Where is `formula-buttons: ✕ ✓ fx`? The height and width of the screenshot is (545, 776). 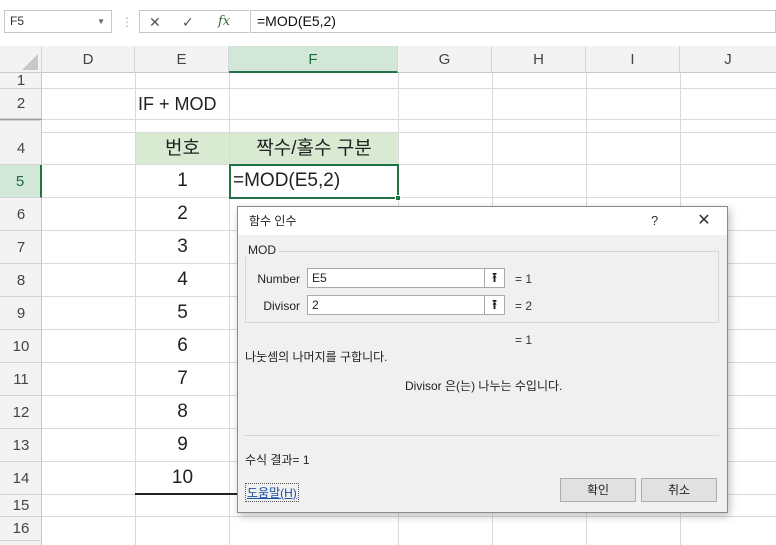
formula-buttons: ✕ ✓ fx is located at coordinates (194, 21).